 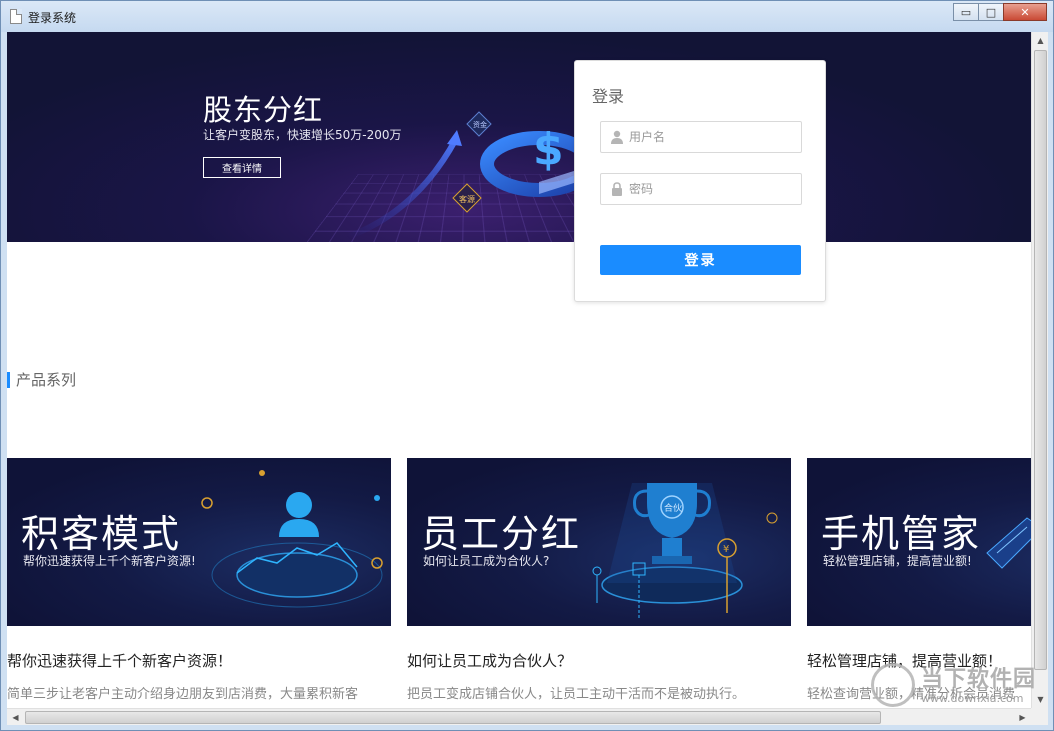 What do you see at coordinates (52, 18) in the screenshot?
I see `window-title: 登录系统` at bounding box center [52, 18].